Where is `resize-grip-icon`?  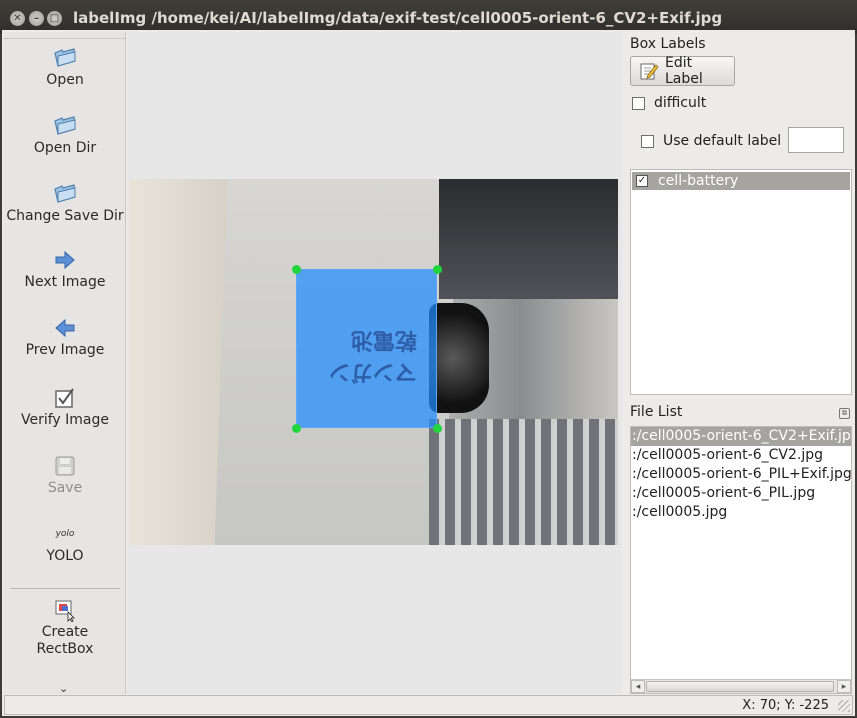
resize-grip-icon is located at coordinates (844, 706).